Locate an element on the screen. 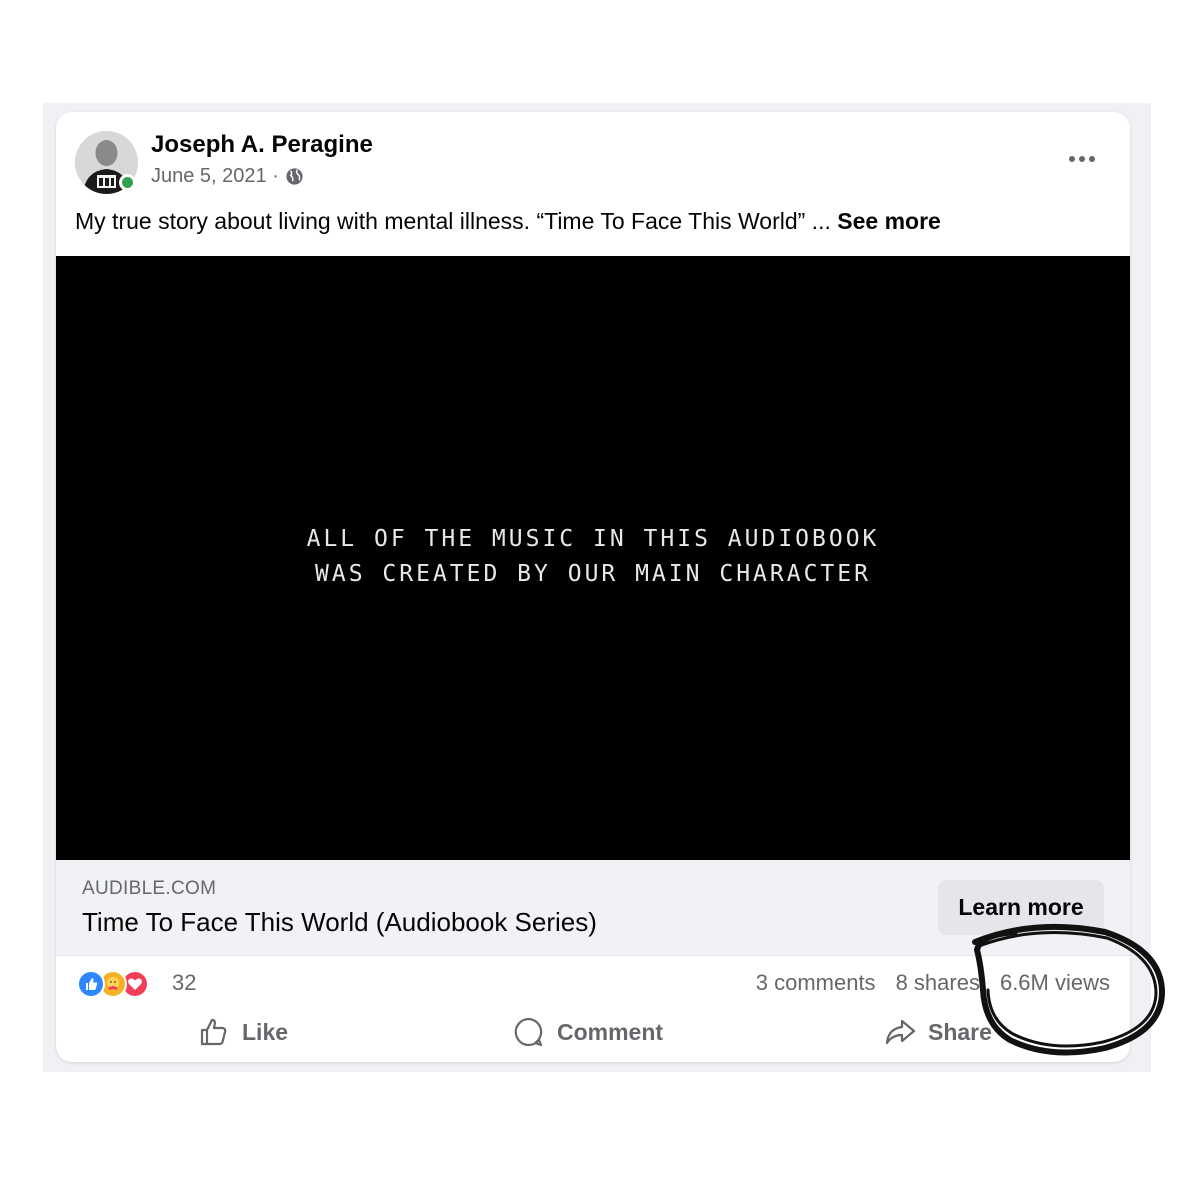 This screenshot has width=1195, height=1195. online-status-badge is located at coordinates (127, 182).